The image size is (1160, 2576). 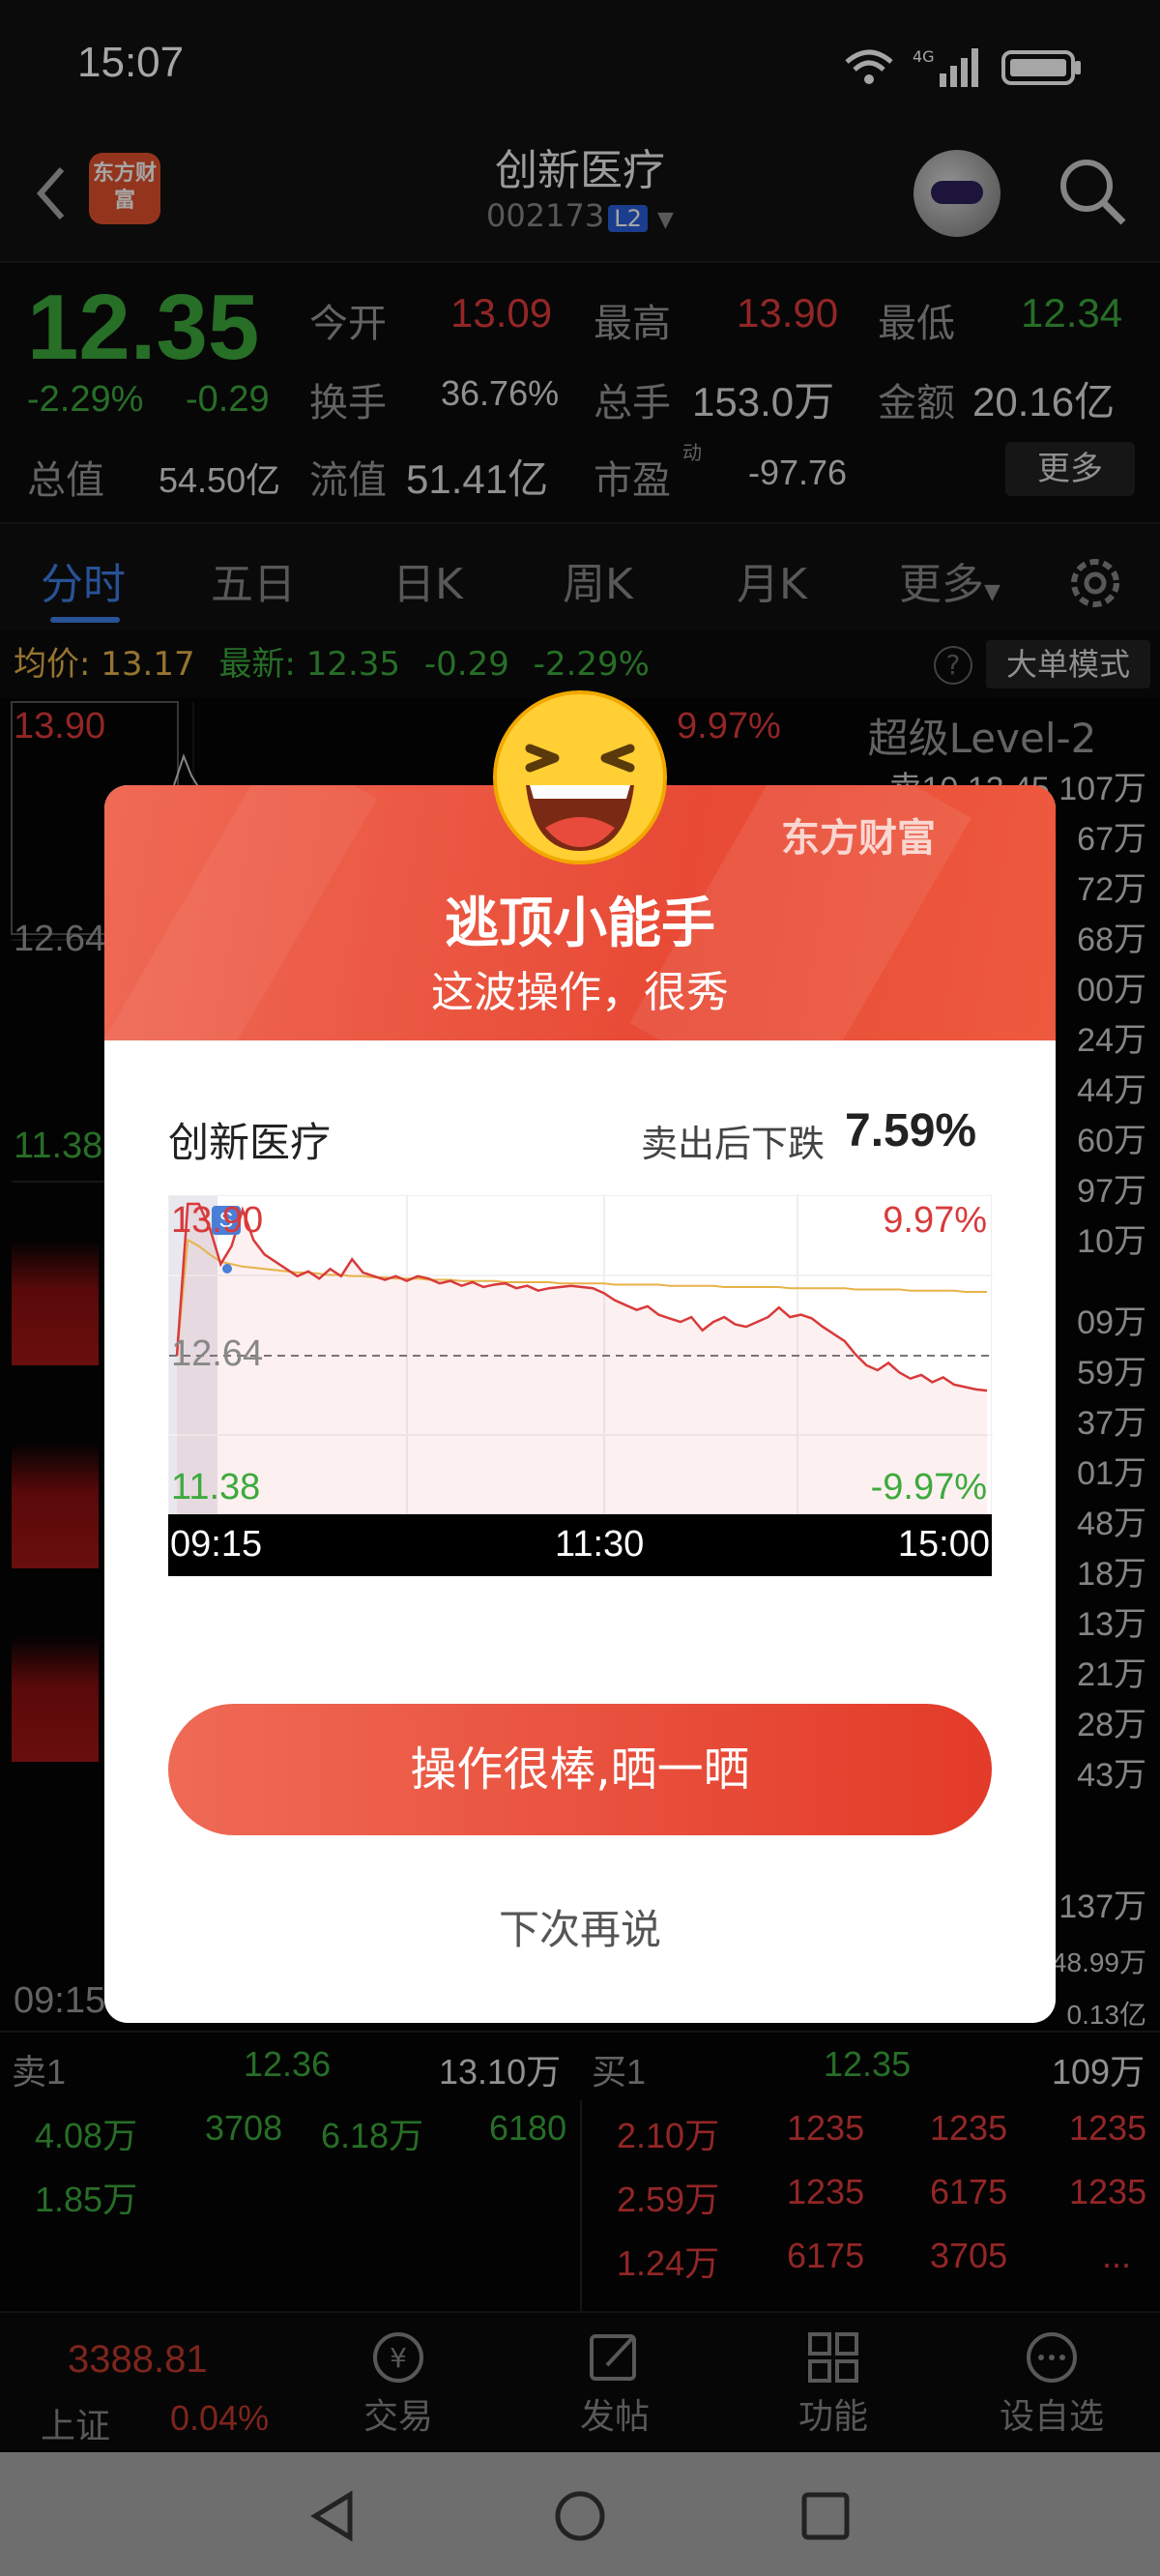 I want to click on chart-time-axis: 09:15 11:30 15:00, so click(x=580, y=1545).